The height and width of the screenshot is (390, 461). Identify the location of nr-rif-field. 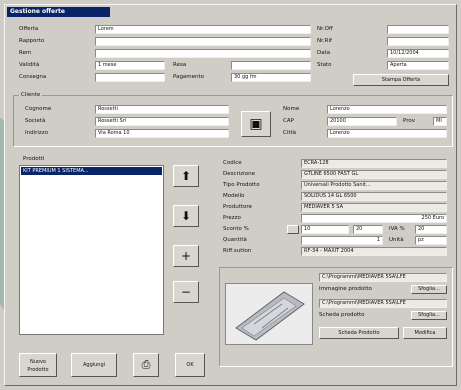
(418, 41).